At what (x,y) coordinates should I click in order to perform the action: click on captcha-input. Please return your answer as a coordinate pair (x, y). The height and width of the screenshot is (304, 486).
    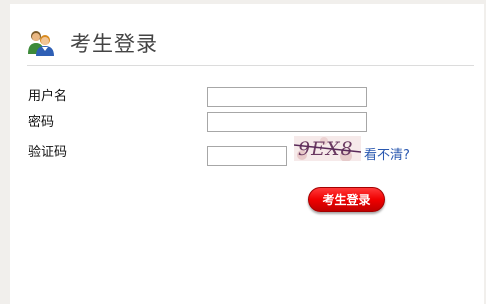
    Looking at the image, I should click on (247, 156).